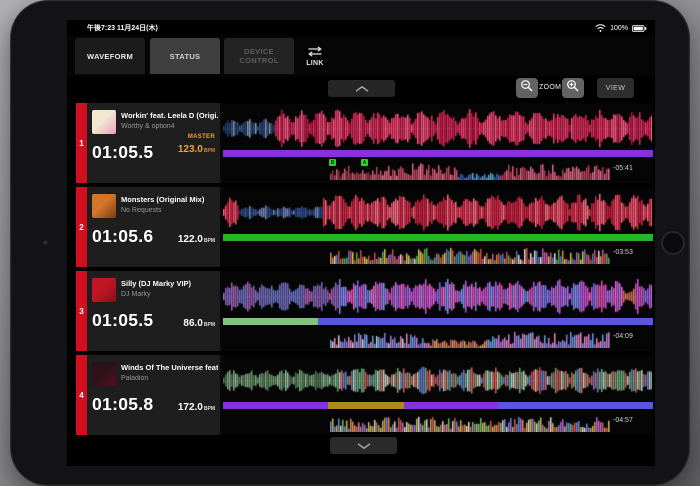 Image resolution: width=700 pixels, height=486 pixels. I want to click on battery-percent: 100%, so click(619, 28).